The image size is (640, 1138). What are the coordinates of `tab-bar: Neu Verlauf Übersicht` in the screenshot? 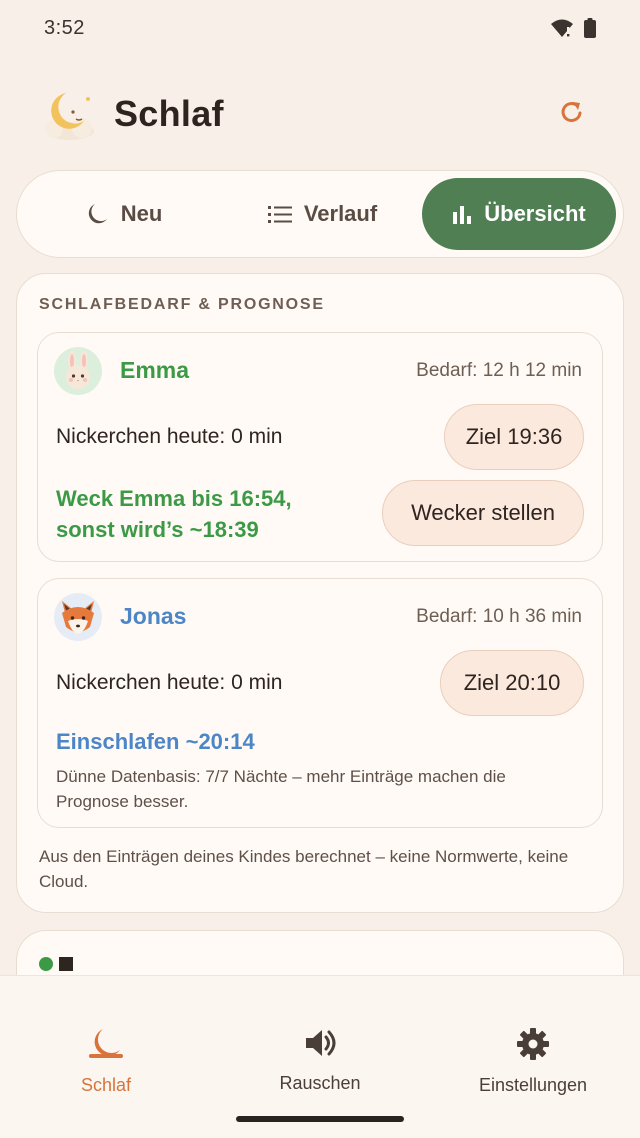 It's located at (320, 214).